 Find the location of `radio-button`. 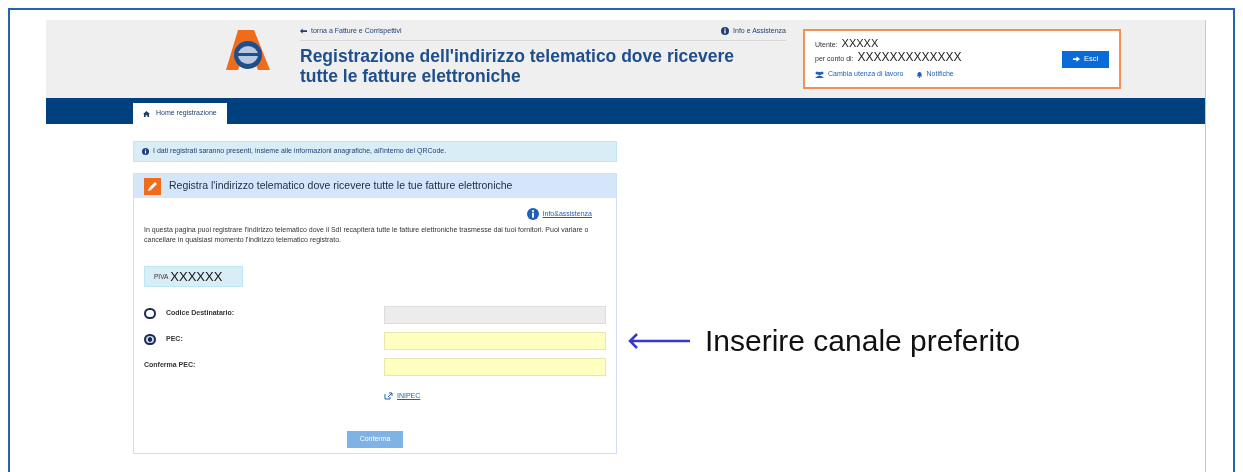

radio-button is located at coordinates (150, 339).